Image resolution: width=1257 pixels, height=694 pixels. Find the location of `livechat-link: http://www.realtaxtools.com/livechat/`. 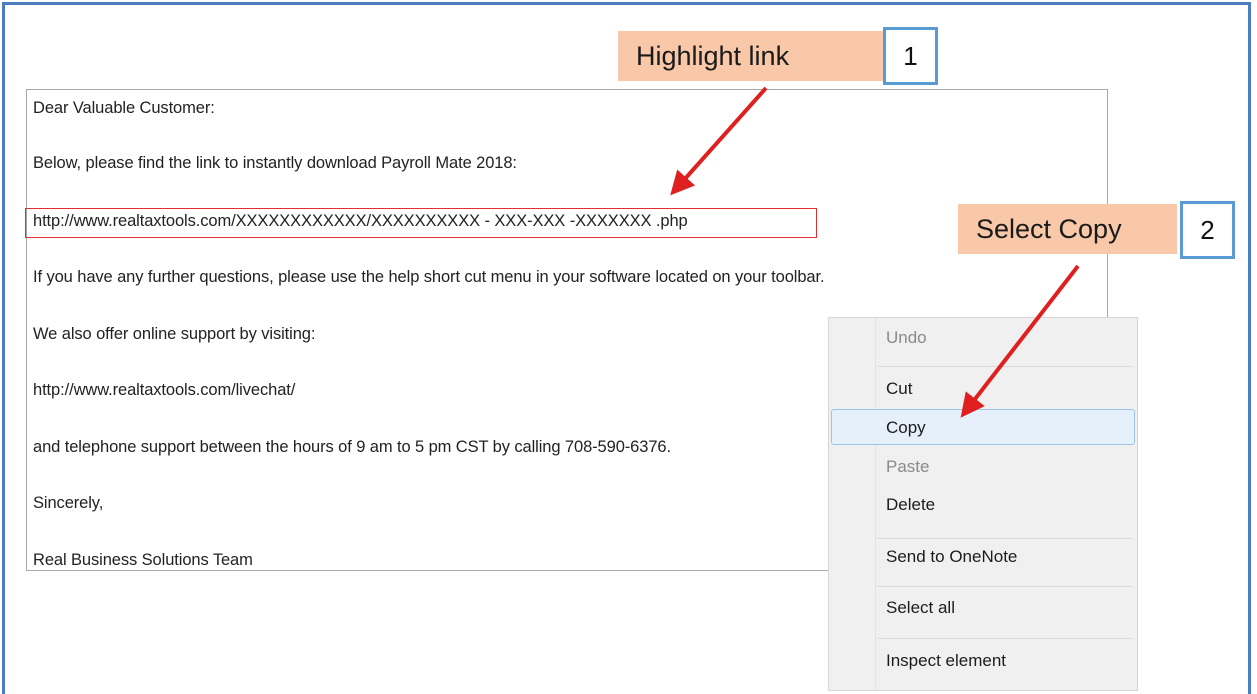

livechat-link: http://www.realtaxtools.com/livechat/ is located at coordinates (164, 390).